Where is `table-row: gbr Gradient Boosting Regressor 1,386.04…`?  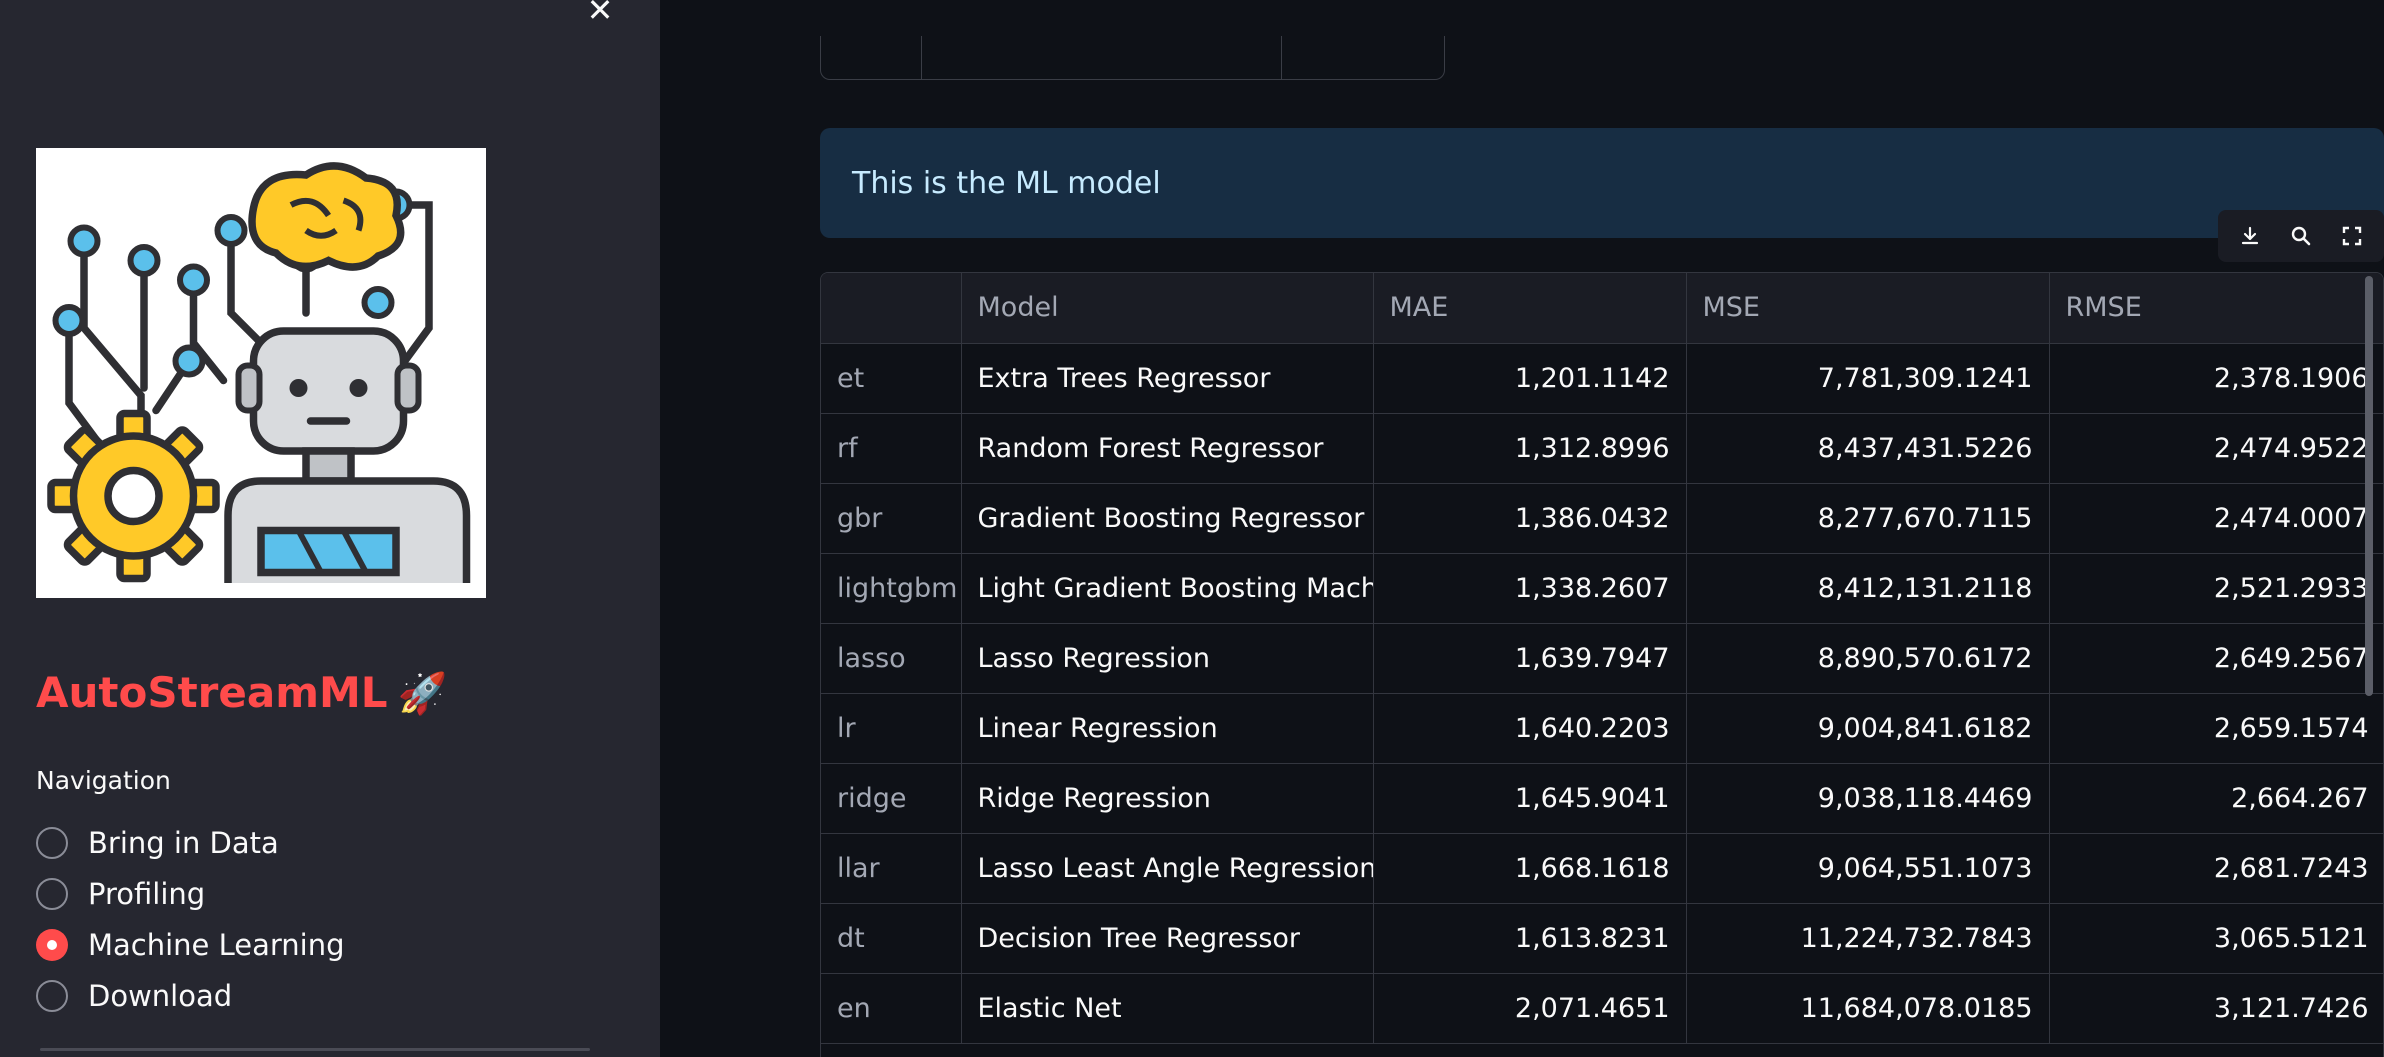
table-row: gbr Gradient Boosting Regressor 1,386.04… is located at coordinates (1602, 518).